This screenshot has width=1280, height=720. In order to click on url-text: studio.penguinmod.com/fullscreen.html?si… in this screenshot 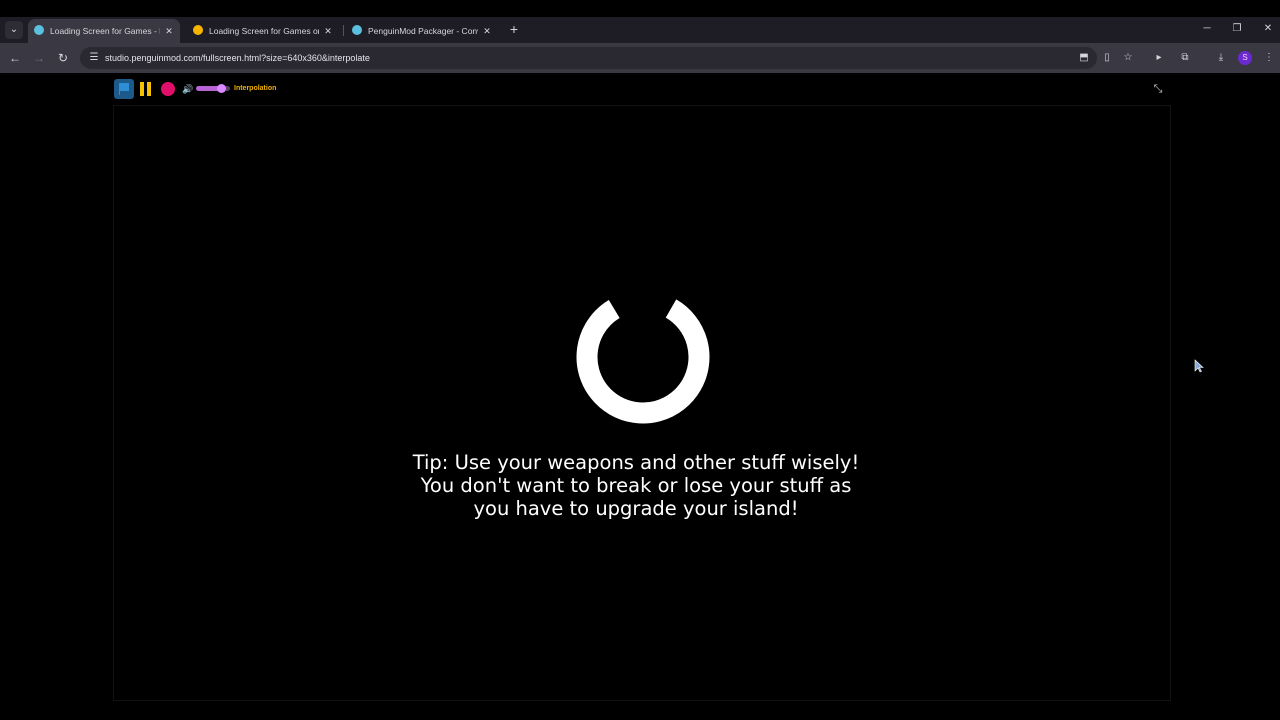, I will do `click(237, 58)`.